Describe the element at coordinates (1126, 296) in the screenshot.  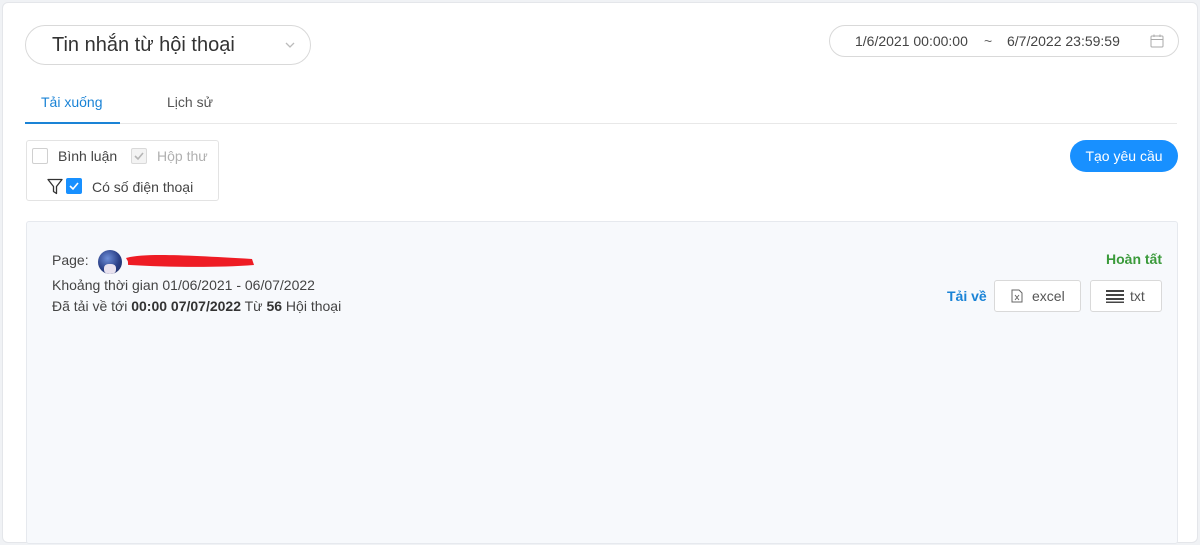
I see `download-txt-button: txt` at that location.